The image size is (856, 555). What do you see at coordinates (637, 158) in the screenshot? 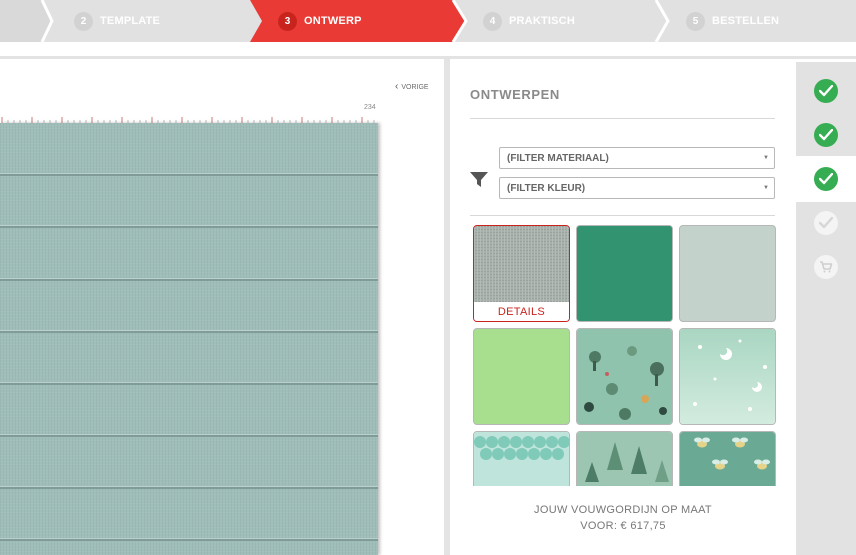
I see `material-filter-select: (FILTER MATERIAAL) ▼` at bounding box center [637, 158].